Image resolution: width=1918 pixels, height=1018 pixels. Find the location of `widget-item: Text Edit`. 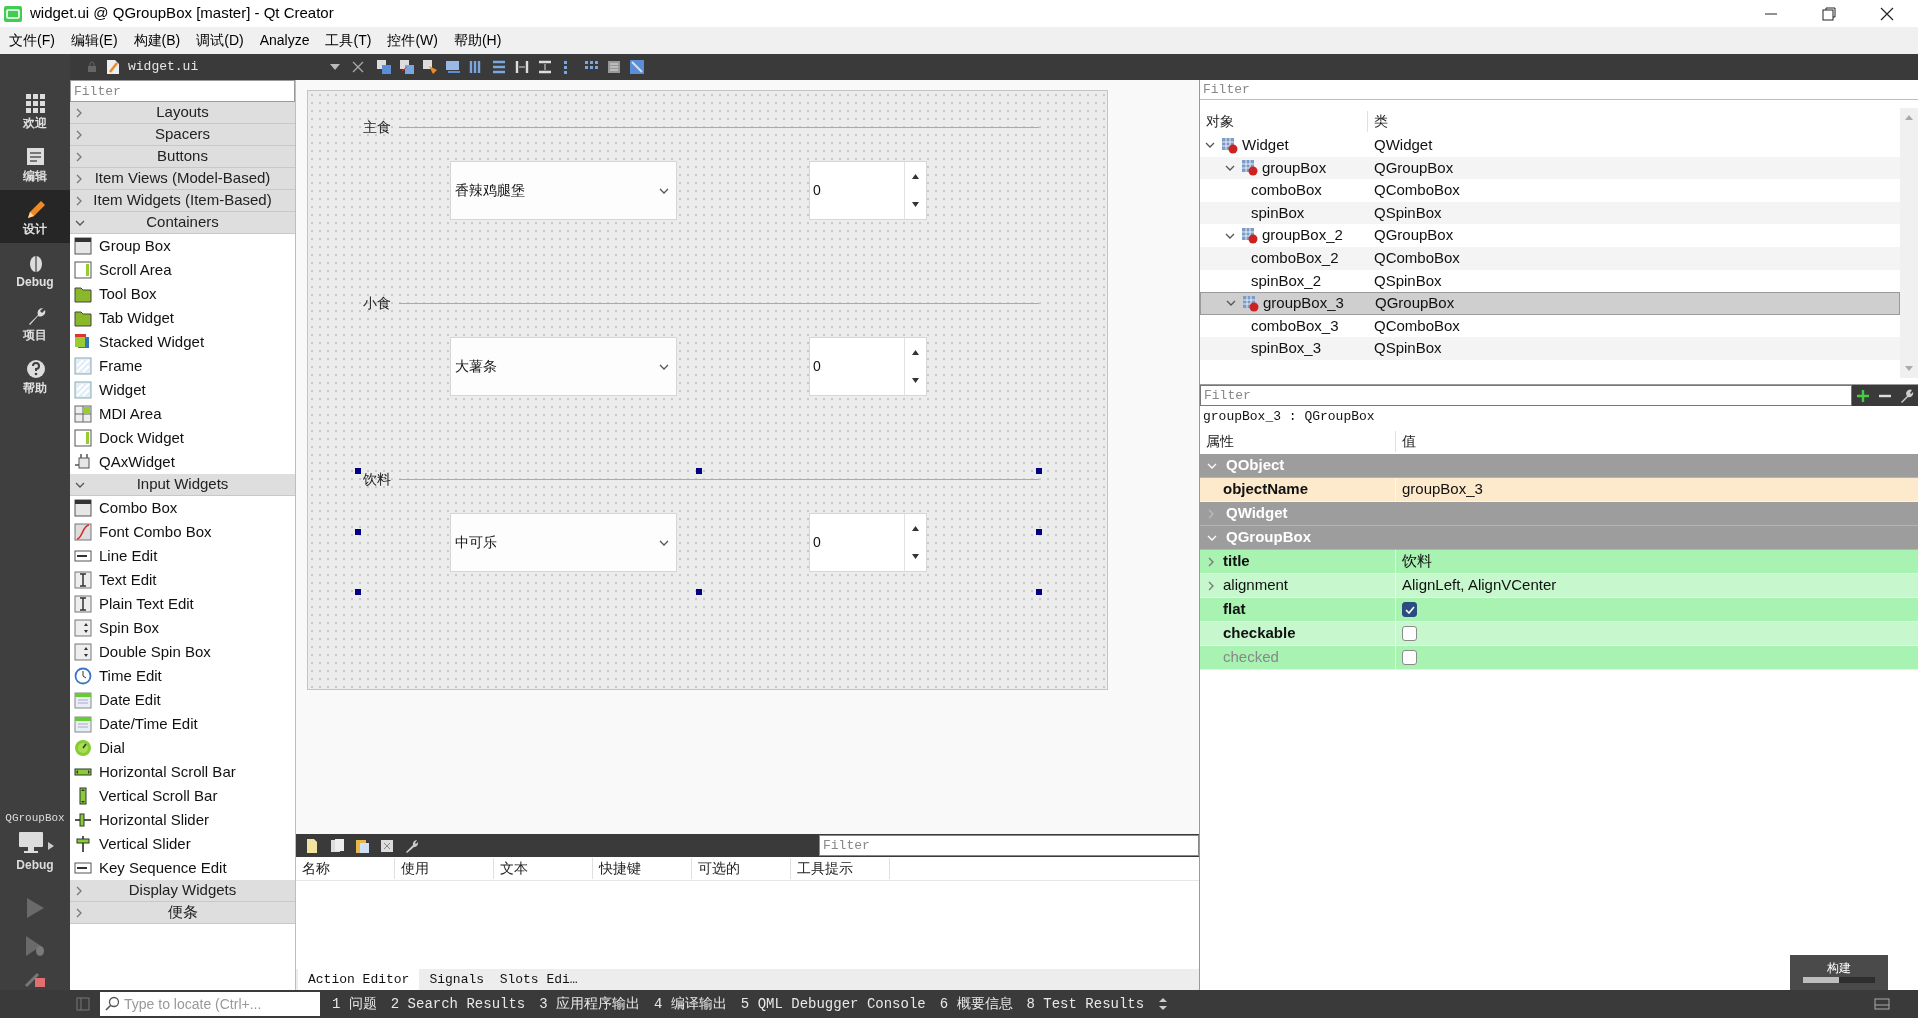

widget-item: Text Edit is located at coordinates (128, 580).